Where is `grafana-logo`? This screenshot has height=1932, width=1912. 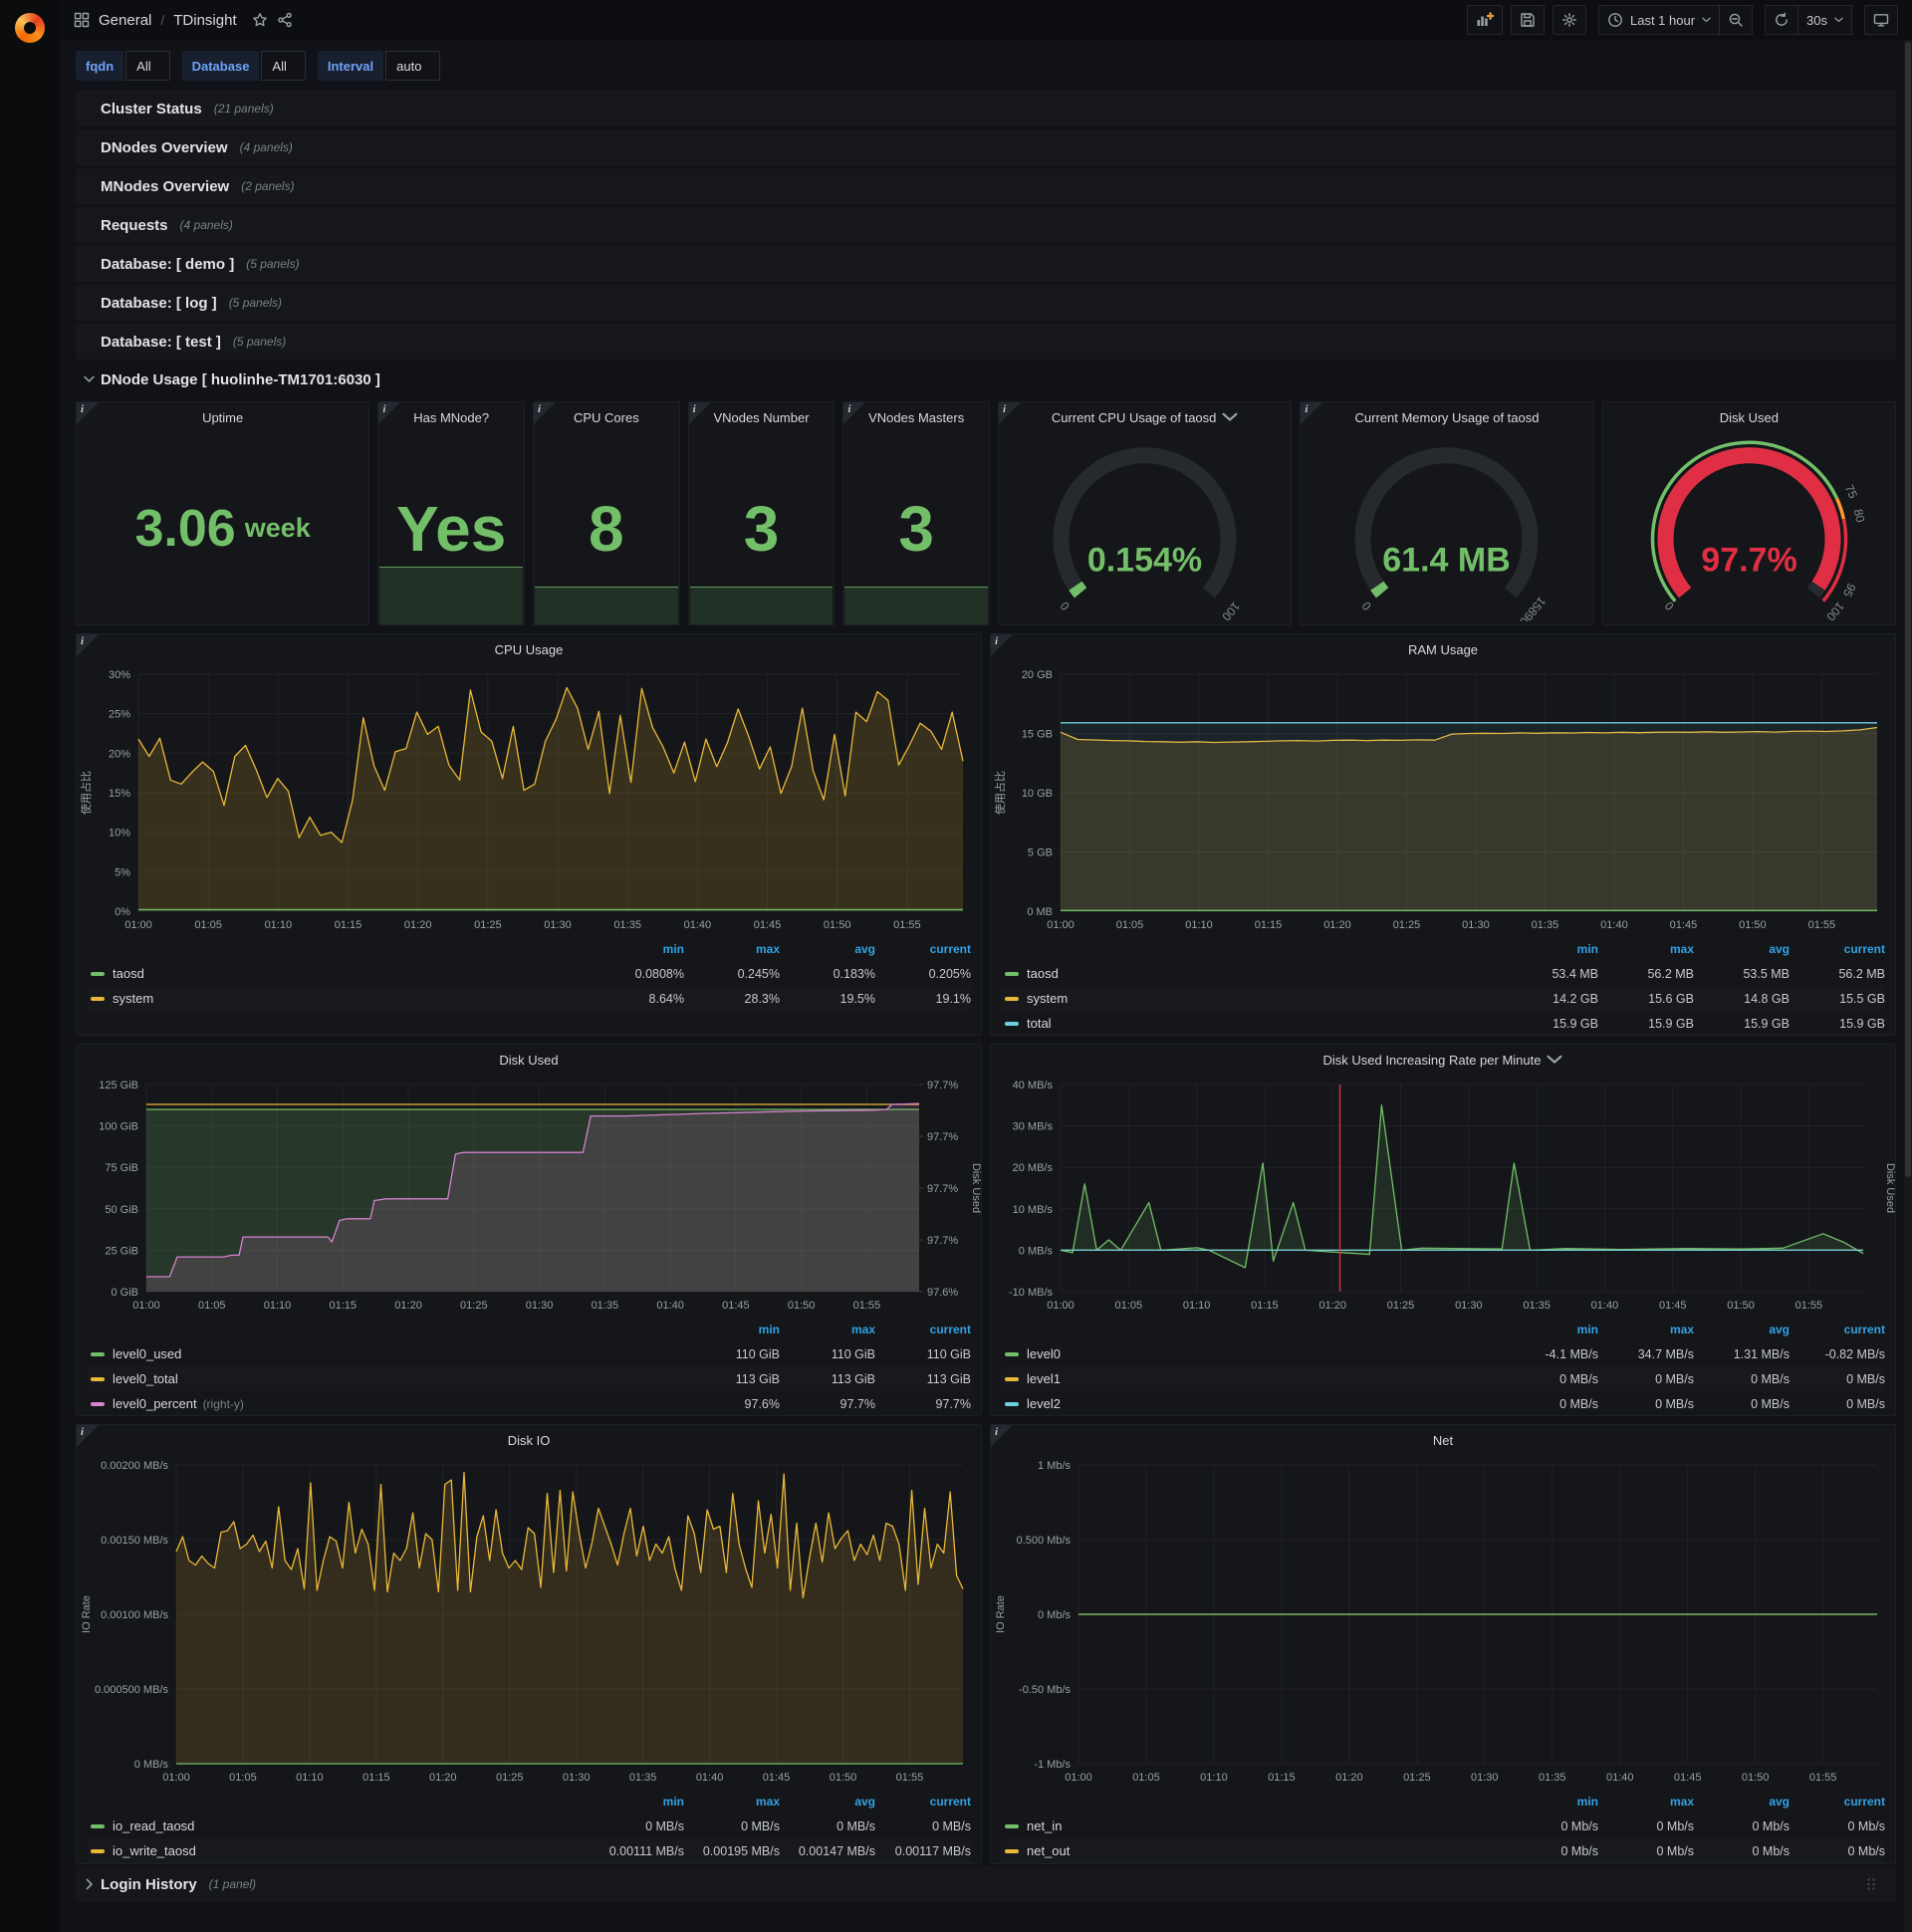 grafana-logo is located at coordinates (30, 28).